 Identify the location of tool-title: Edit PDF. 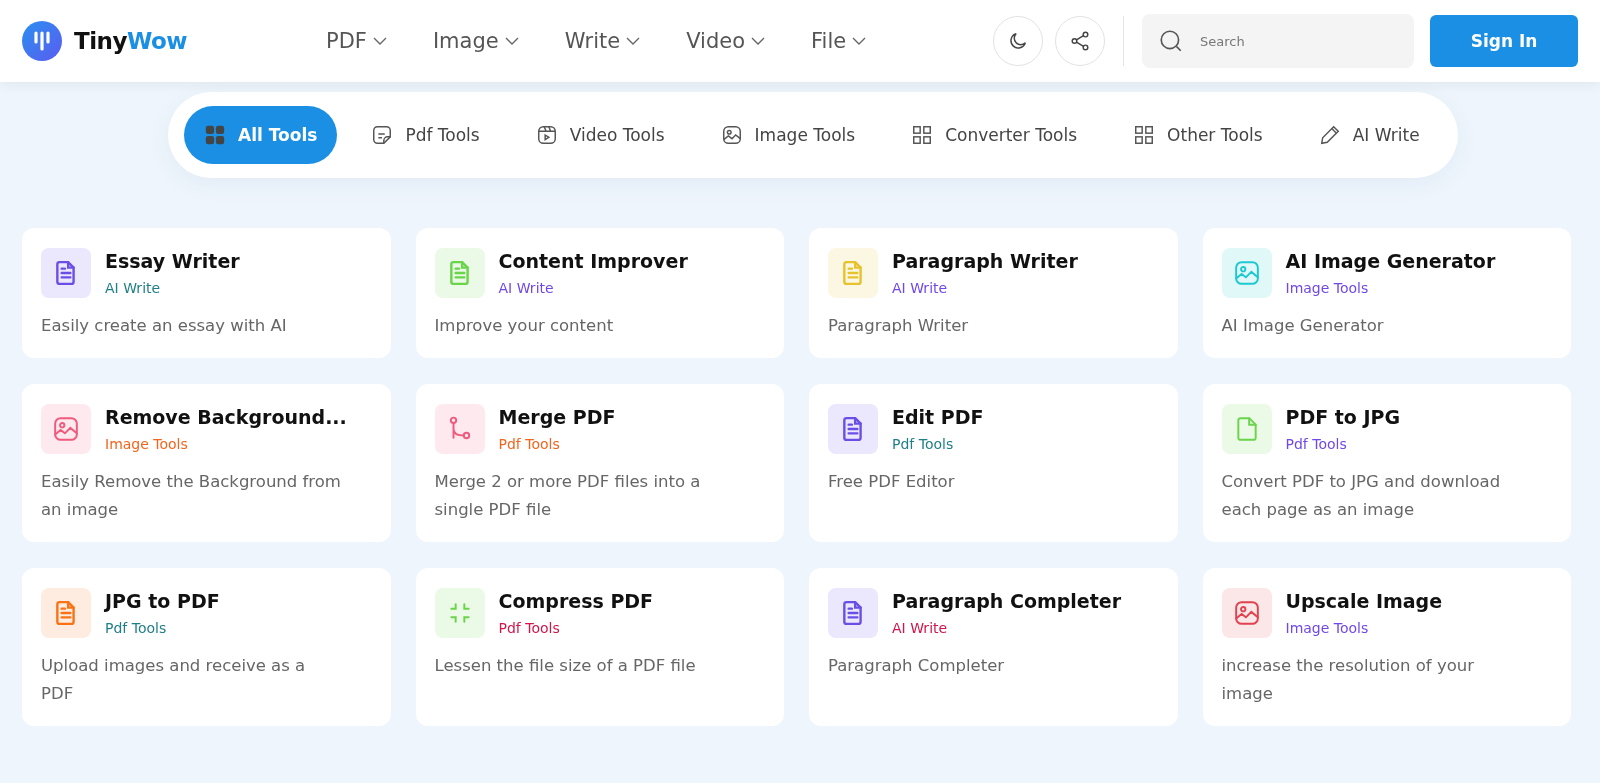
(938, 417).